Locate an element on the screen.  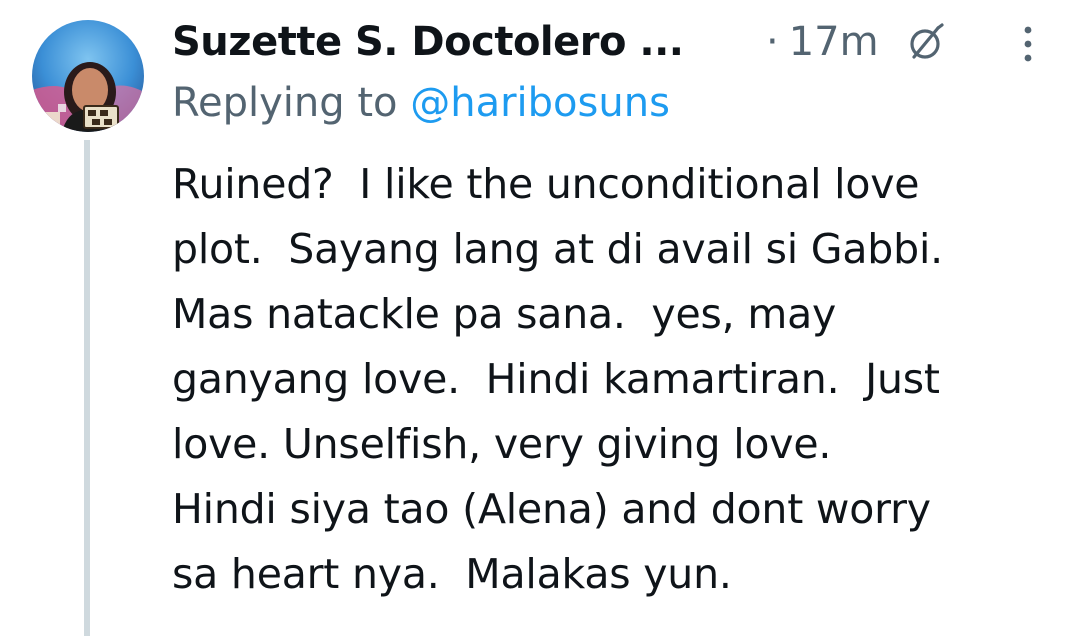
more-options-icon is located at coordinates (1028, 44).